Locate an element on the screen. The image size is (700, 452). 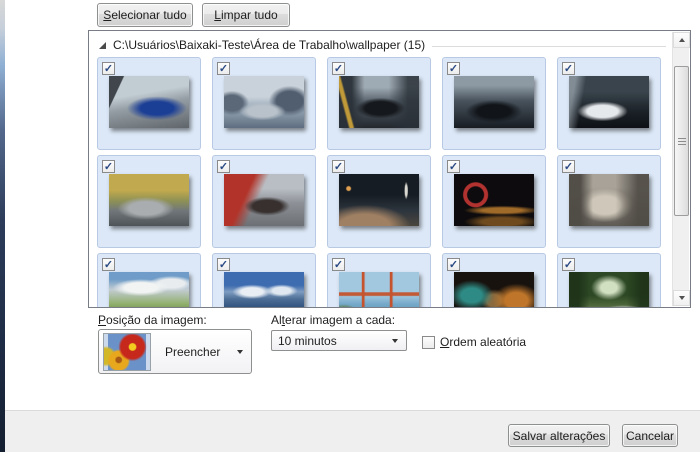
grip-icon is located at coordinates (681, 141).